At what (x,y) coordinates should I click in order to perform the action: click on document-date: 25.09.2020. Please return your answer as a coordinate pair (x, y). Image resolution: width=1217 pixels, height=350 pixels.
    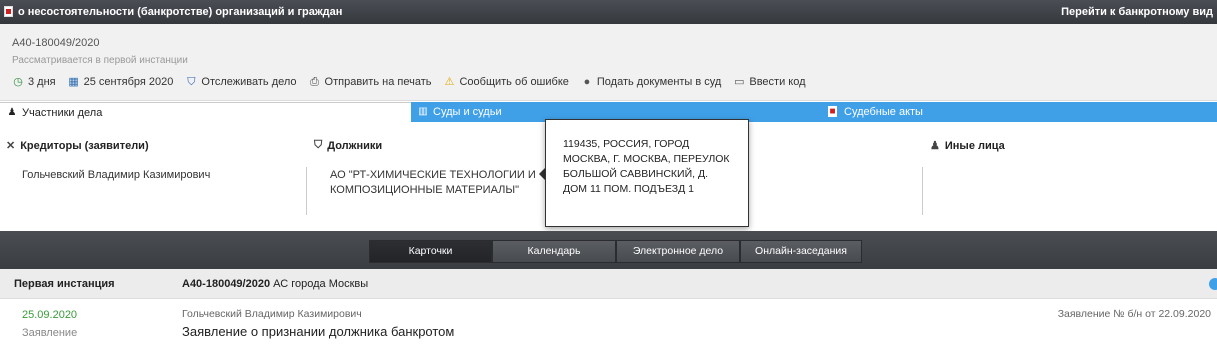
    Looking at the image, I should click on (50, 315).